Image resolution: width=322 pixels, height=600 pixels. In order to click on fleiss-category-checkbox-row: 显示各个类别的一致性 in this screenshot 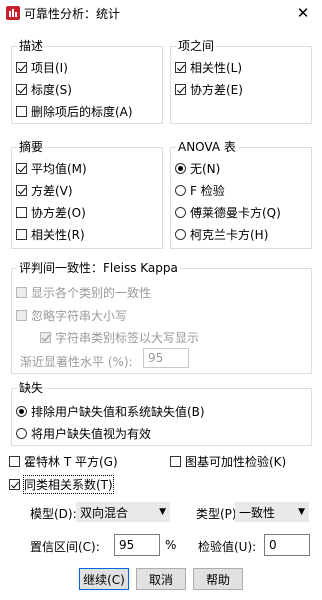, I will do `click(83, 292)`.